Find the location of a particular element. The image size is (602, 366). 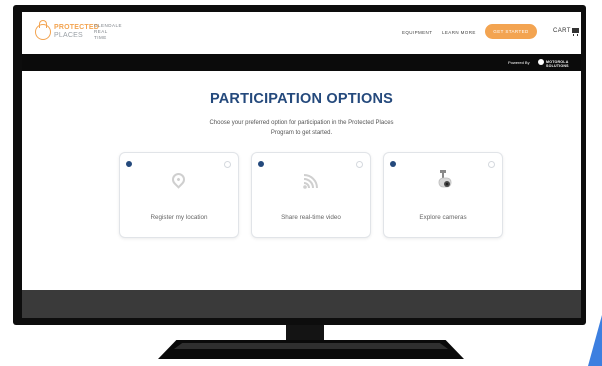

nav-equipment-link: EQUIPMENT is located at coordinates (417, 32).